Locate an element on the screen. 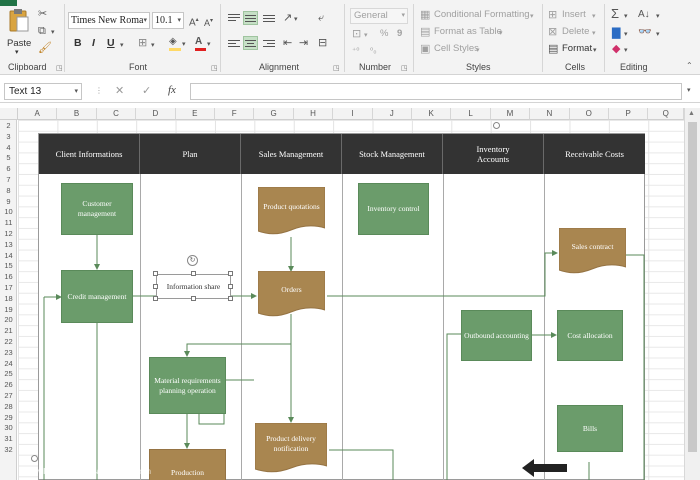  font-size-combo: 10.1 ▾ is located at coordinates (168, 20).